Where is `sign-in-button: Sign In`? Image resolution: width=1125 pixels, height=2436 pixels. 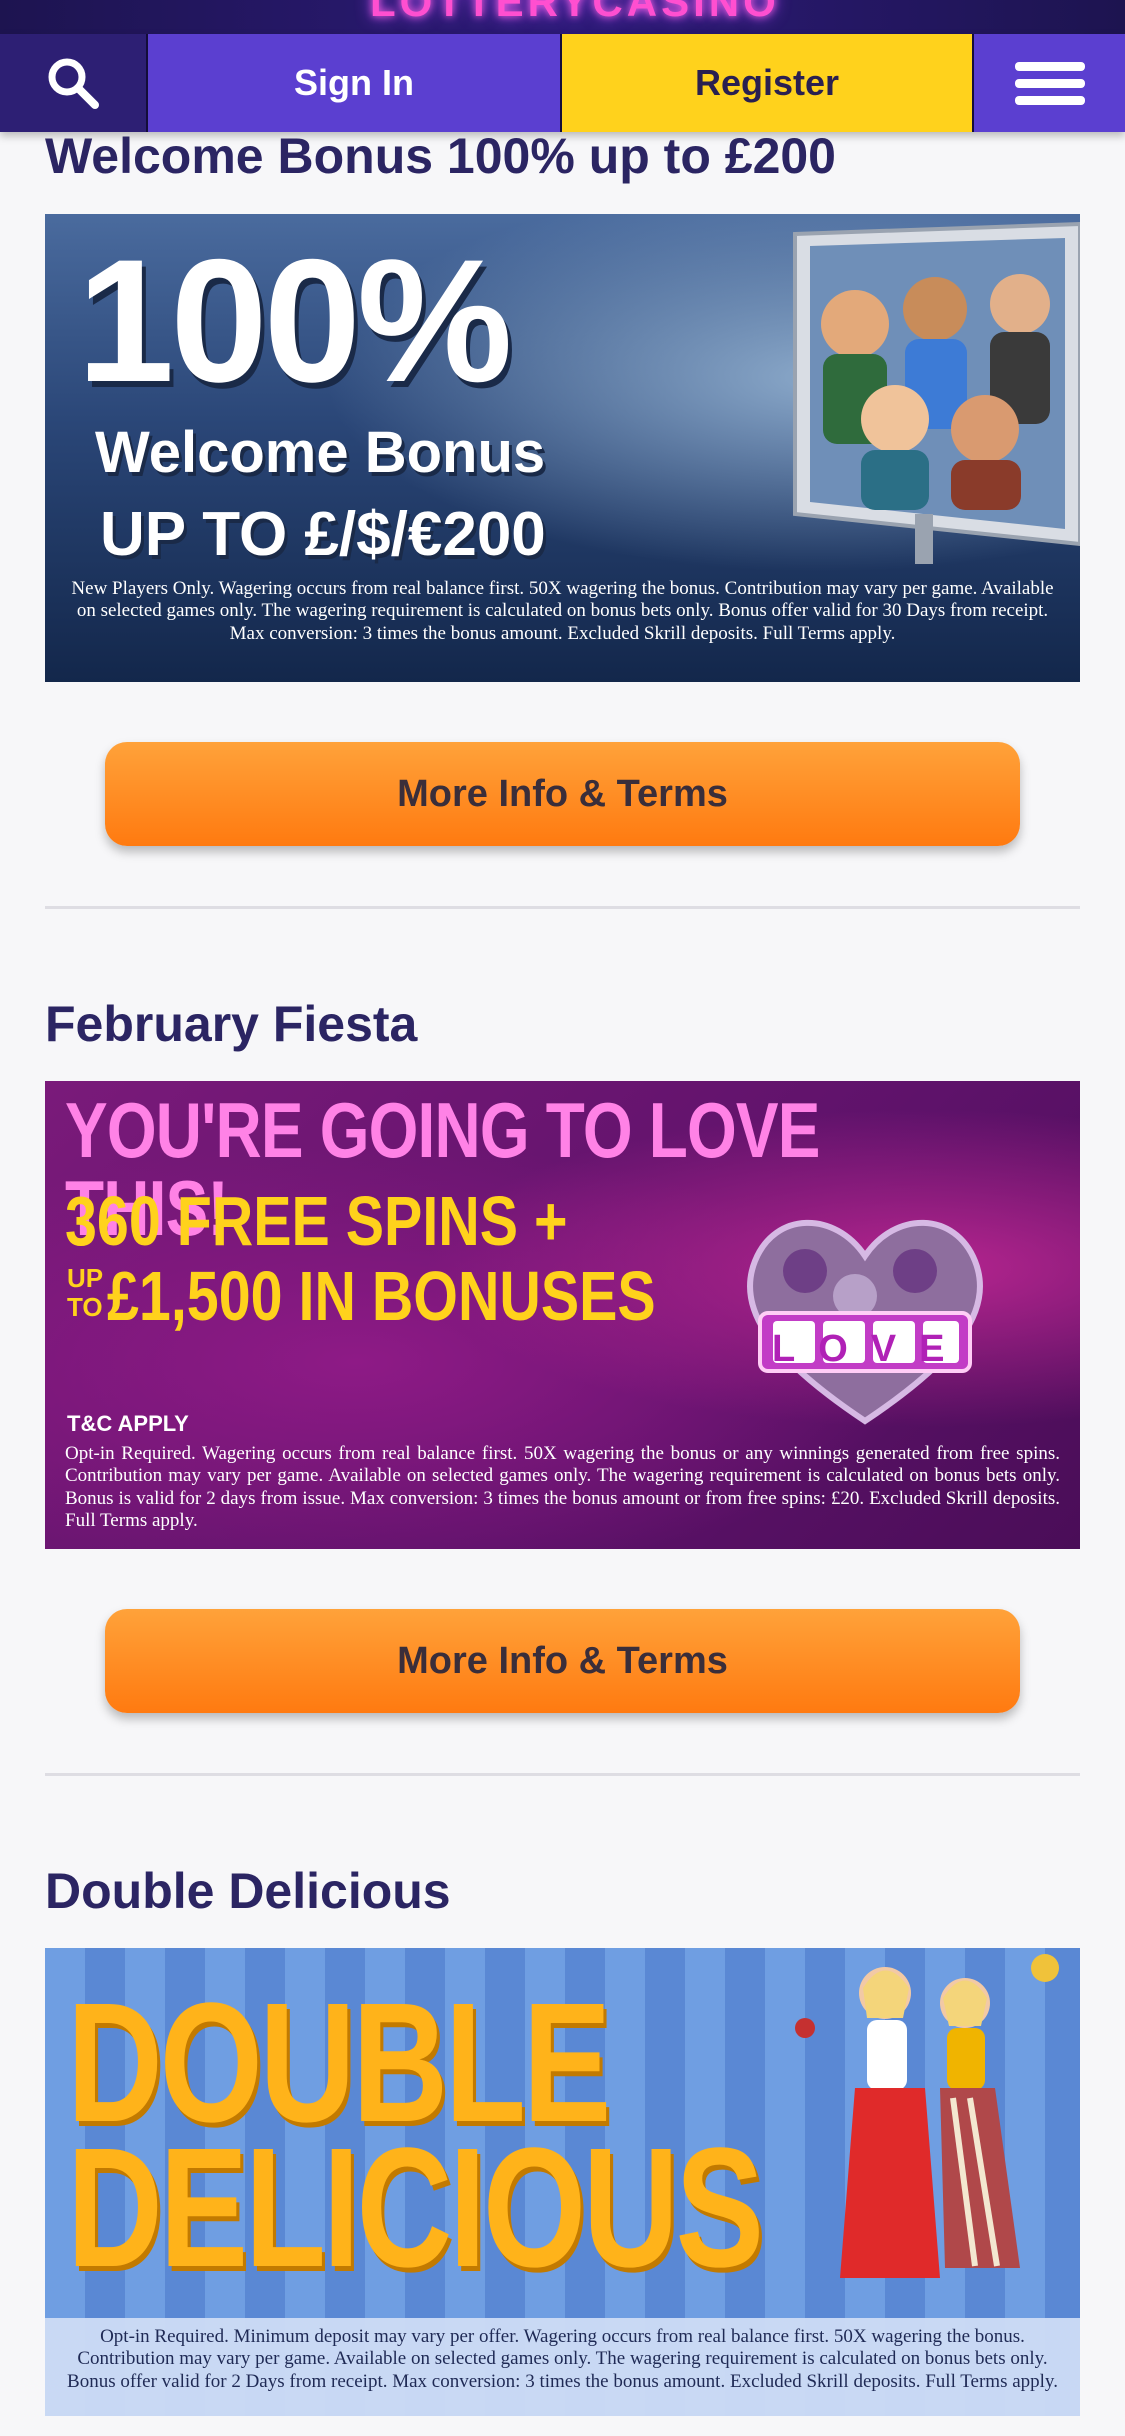 sign-in-button: Sign In is located at coordinates (355, 83).